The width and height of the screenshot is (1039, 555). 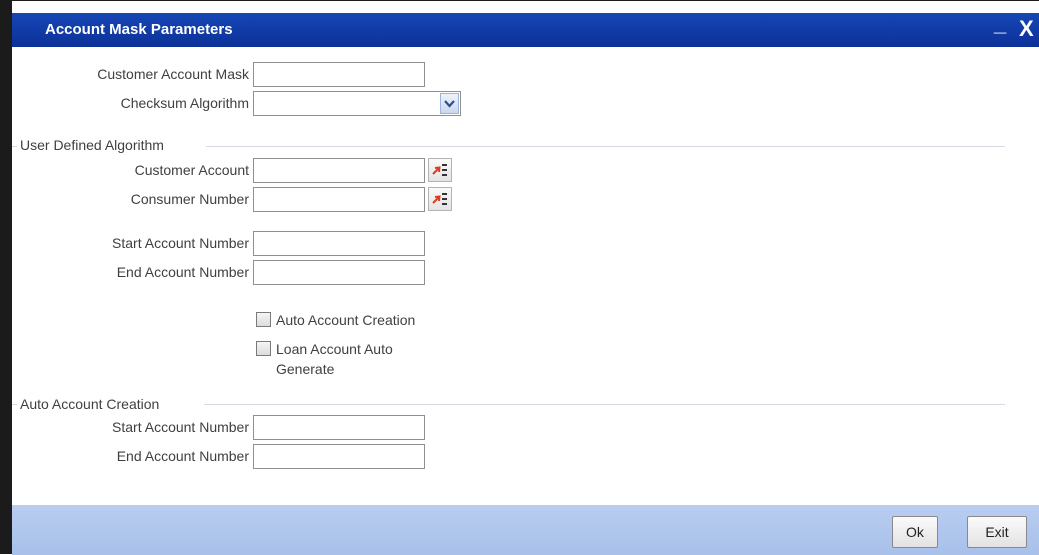 I want to click on chevron-down-icon, so click(x=449, y=103).